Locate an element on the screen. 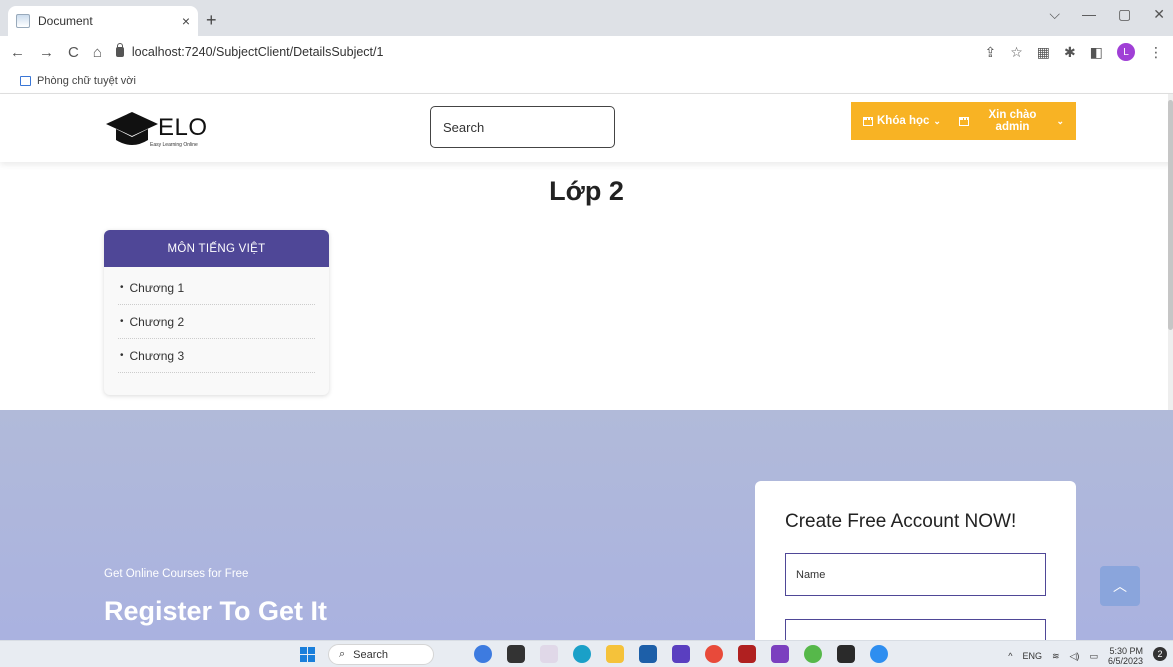  bookmarks-bar: Phòng chữ tuyệt vời is located at coordinates (586, 81).